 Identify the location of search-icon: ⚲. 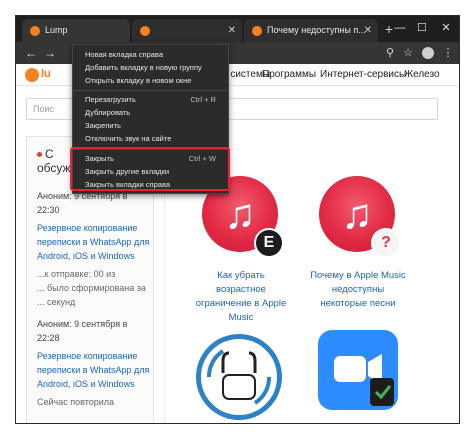
(390, 53).